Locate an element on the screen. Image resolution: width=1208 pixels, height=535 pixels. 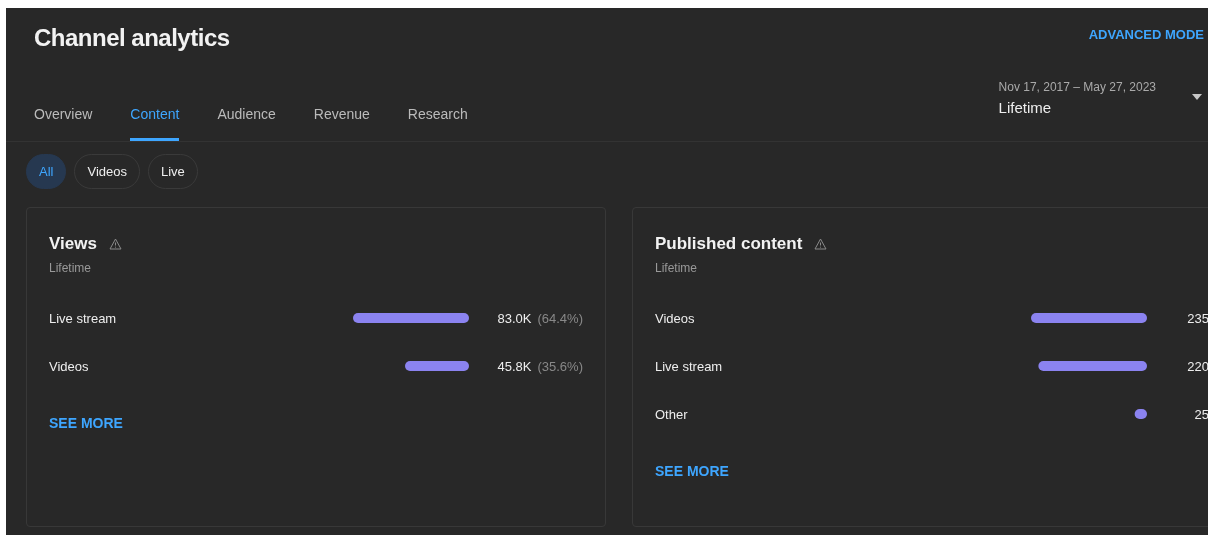
row-value: 220 is located at coordinates (1197, 366).